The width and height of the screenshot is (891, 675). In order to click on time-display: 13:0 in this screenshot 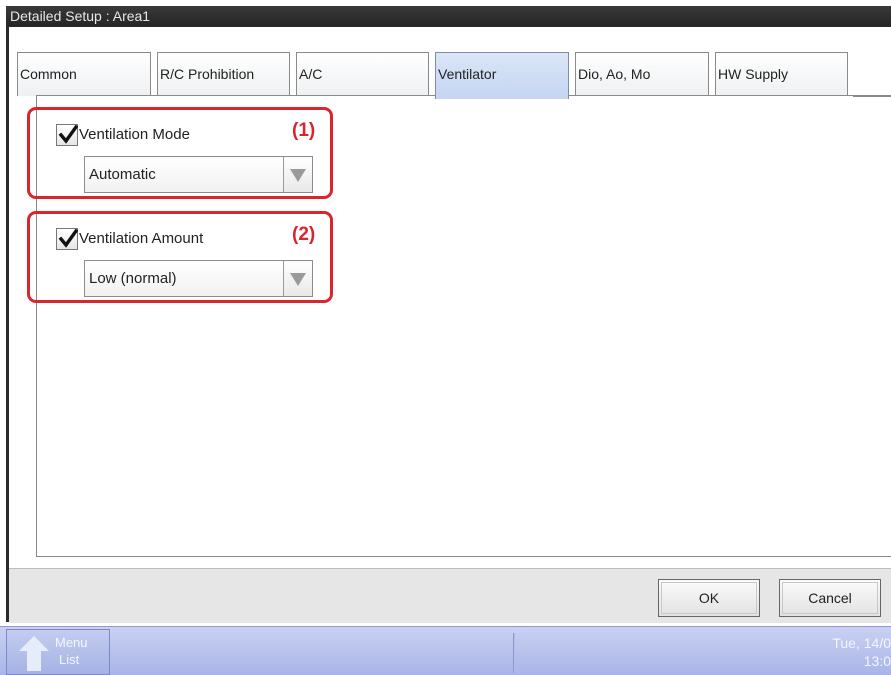, I will do `click(877, 661)`.